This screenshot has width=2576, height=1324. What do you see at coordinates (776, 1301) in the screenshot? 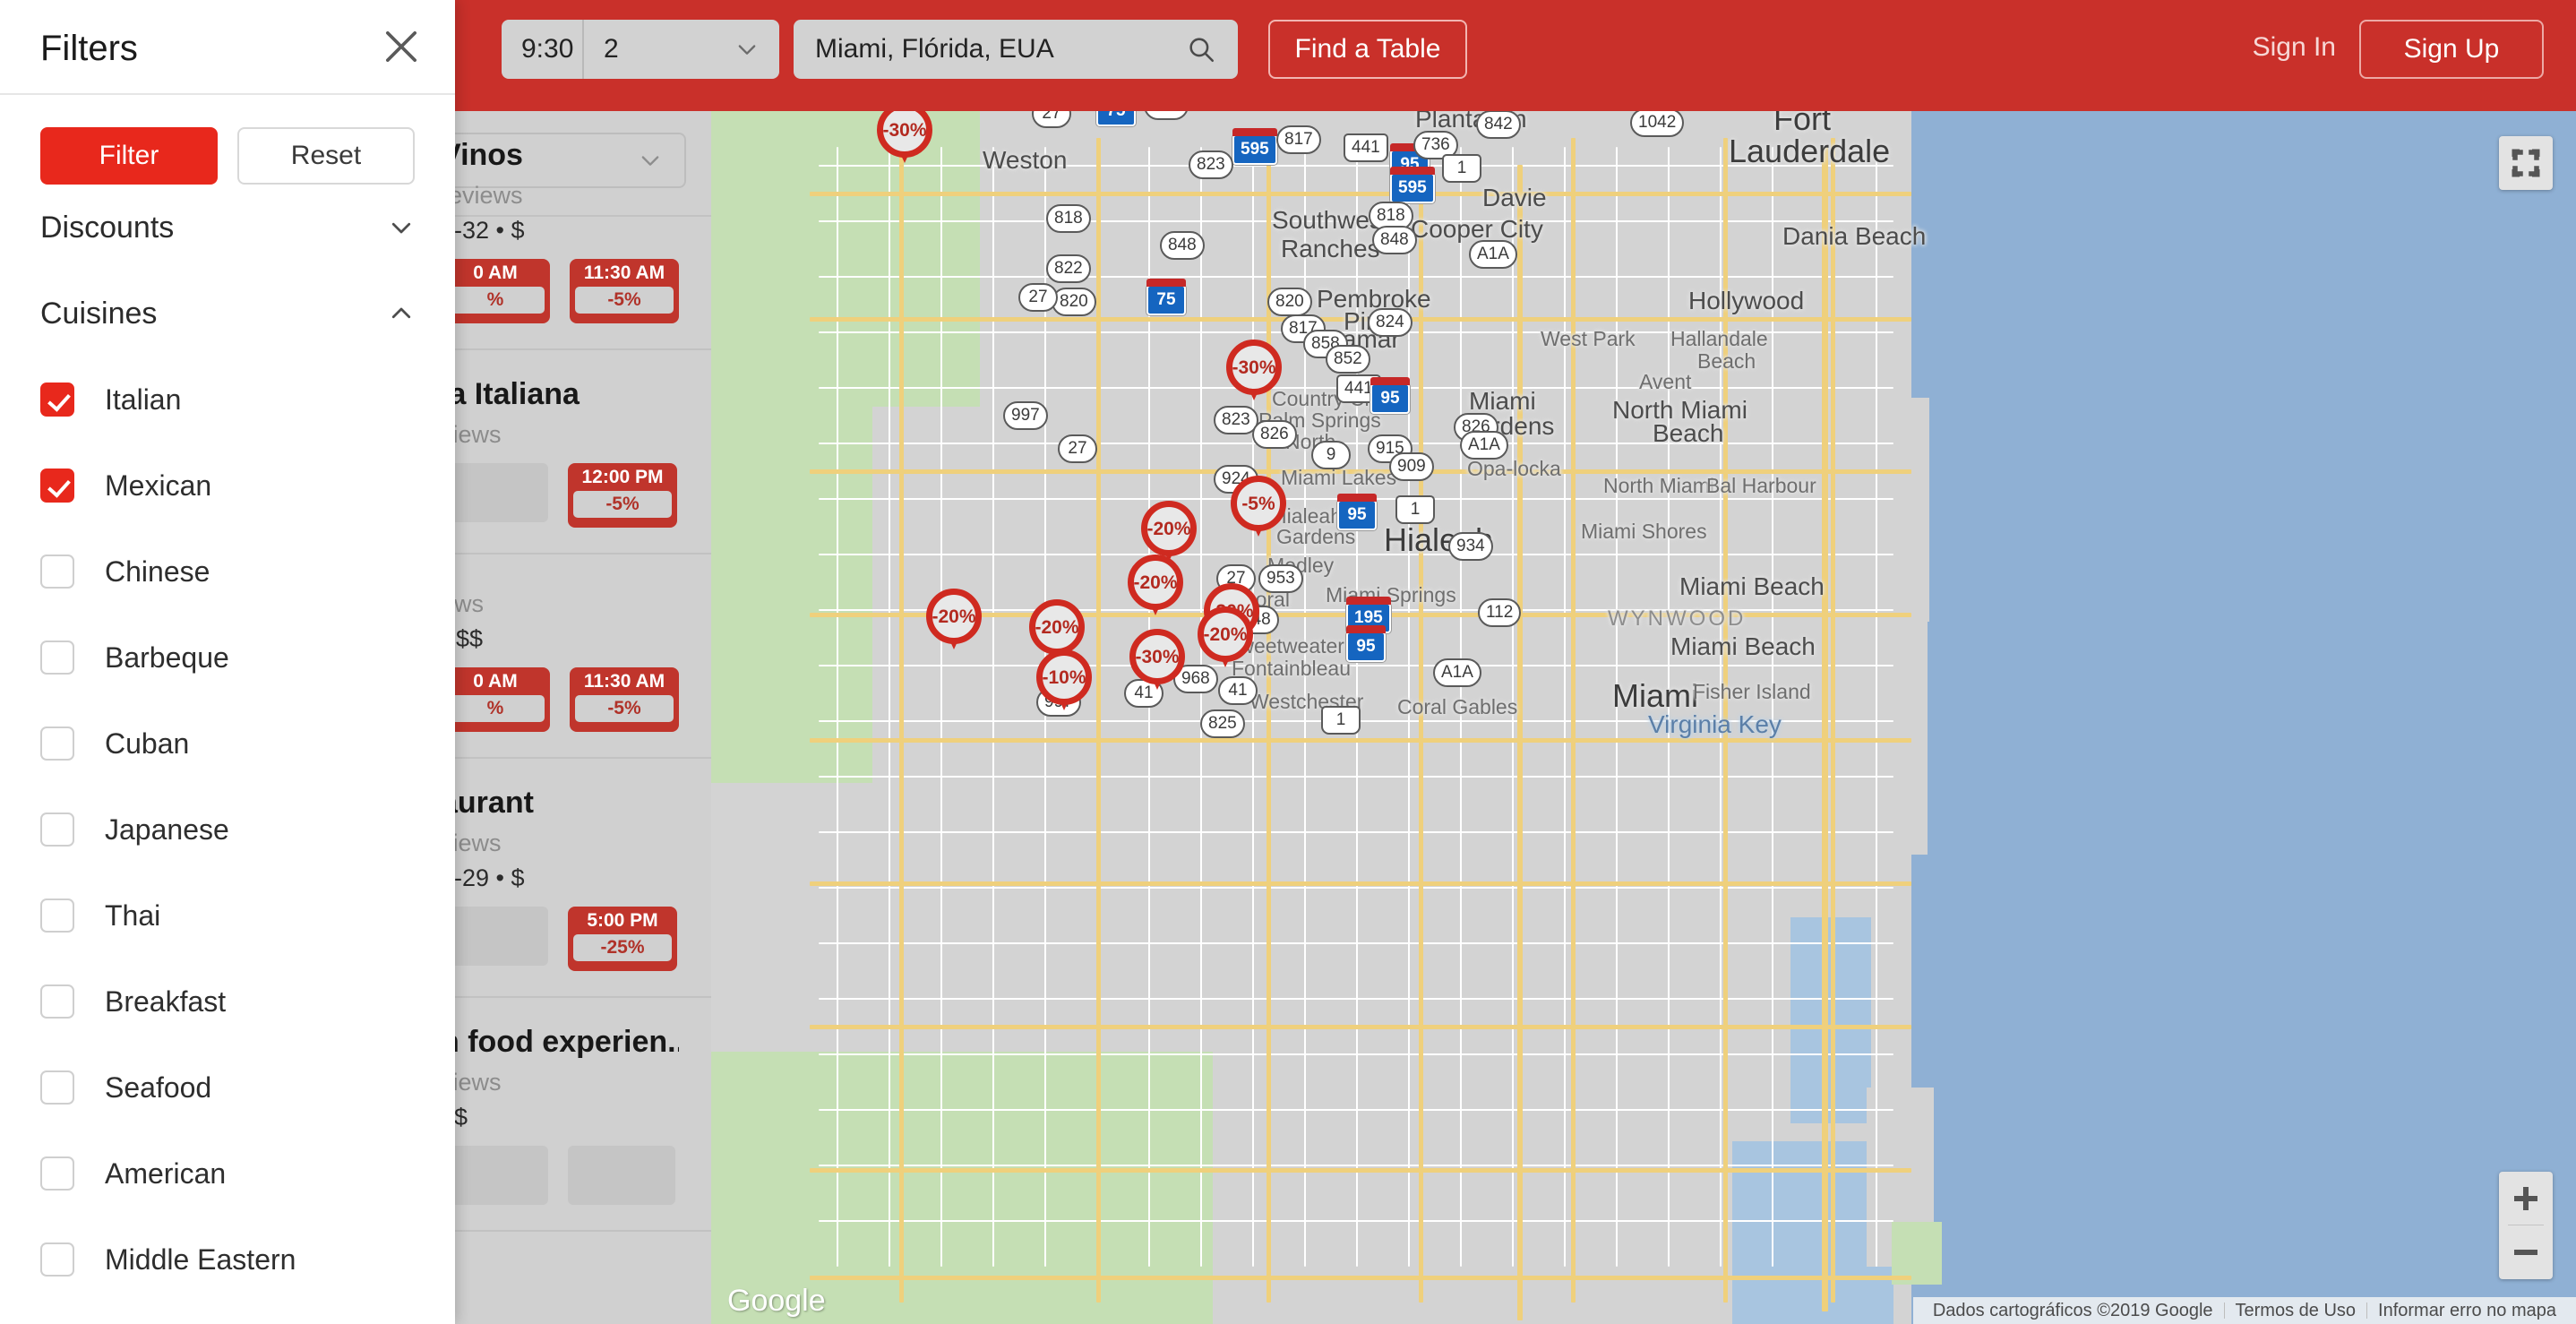
I see `google-logo: Google` at bounding box center [776, 1301].